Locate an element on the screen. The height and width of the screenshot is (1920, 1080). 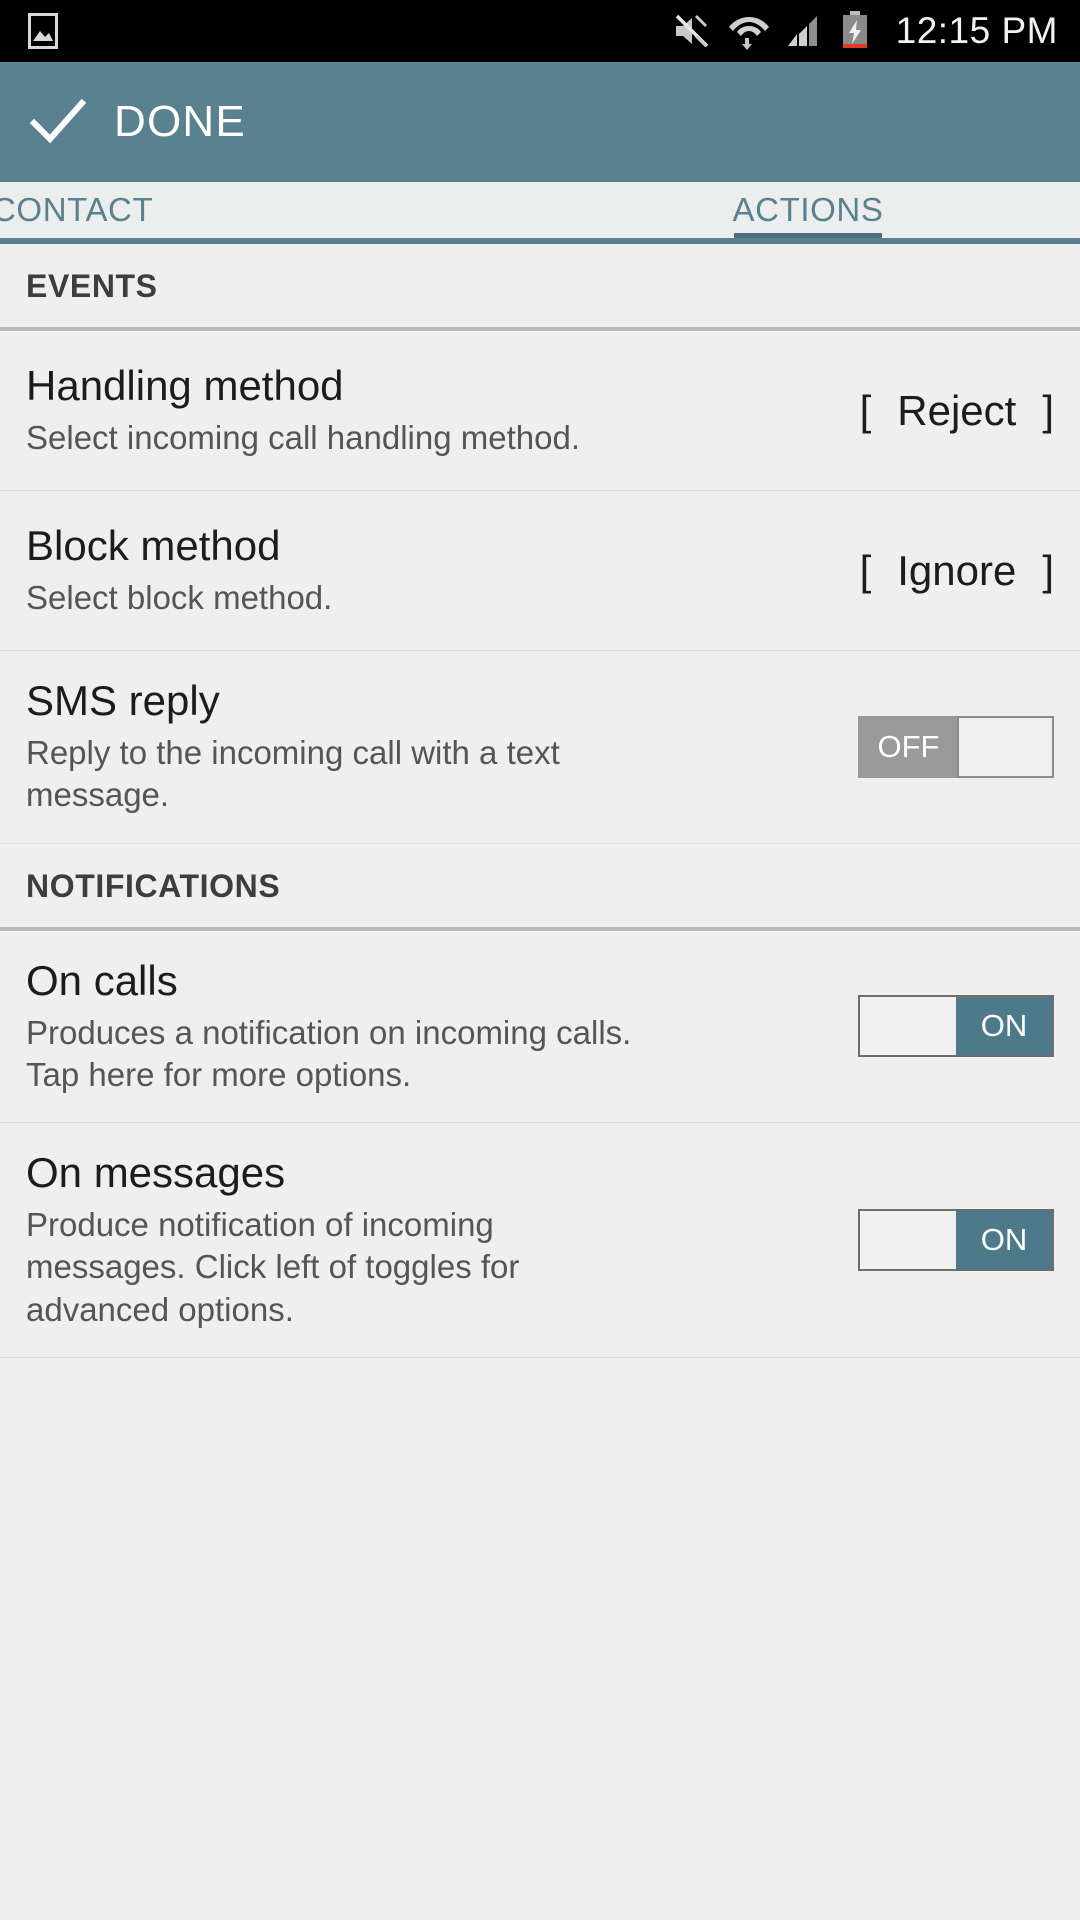
tab-contact-label: CONTACT is located at coordinates (77, 209).